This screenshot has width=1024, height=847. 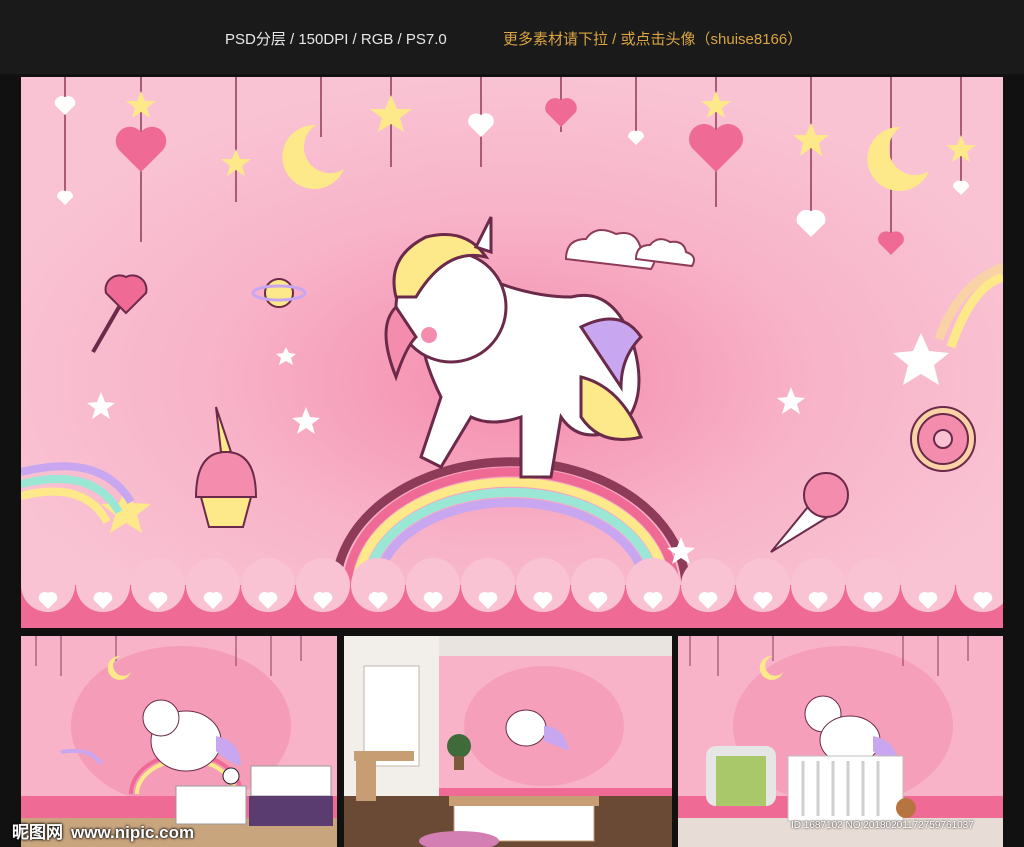 I want to click on image-id-watermark: ID:1687102 NO:20180201172759761037, so click(x=882, y=825).